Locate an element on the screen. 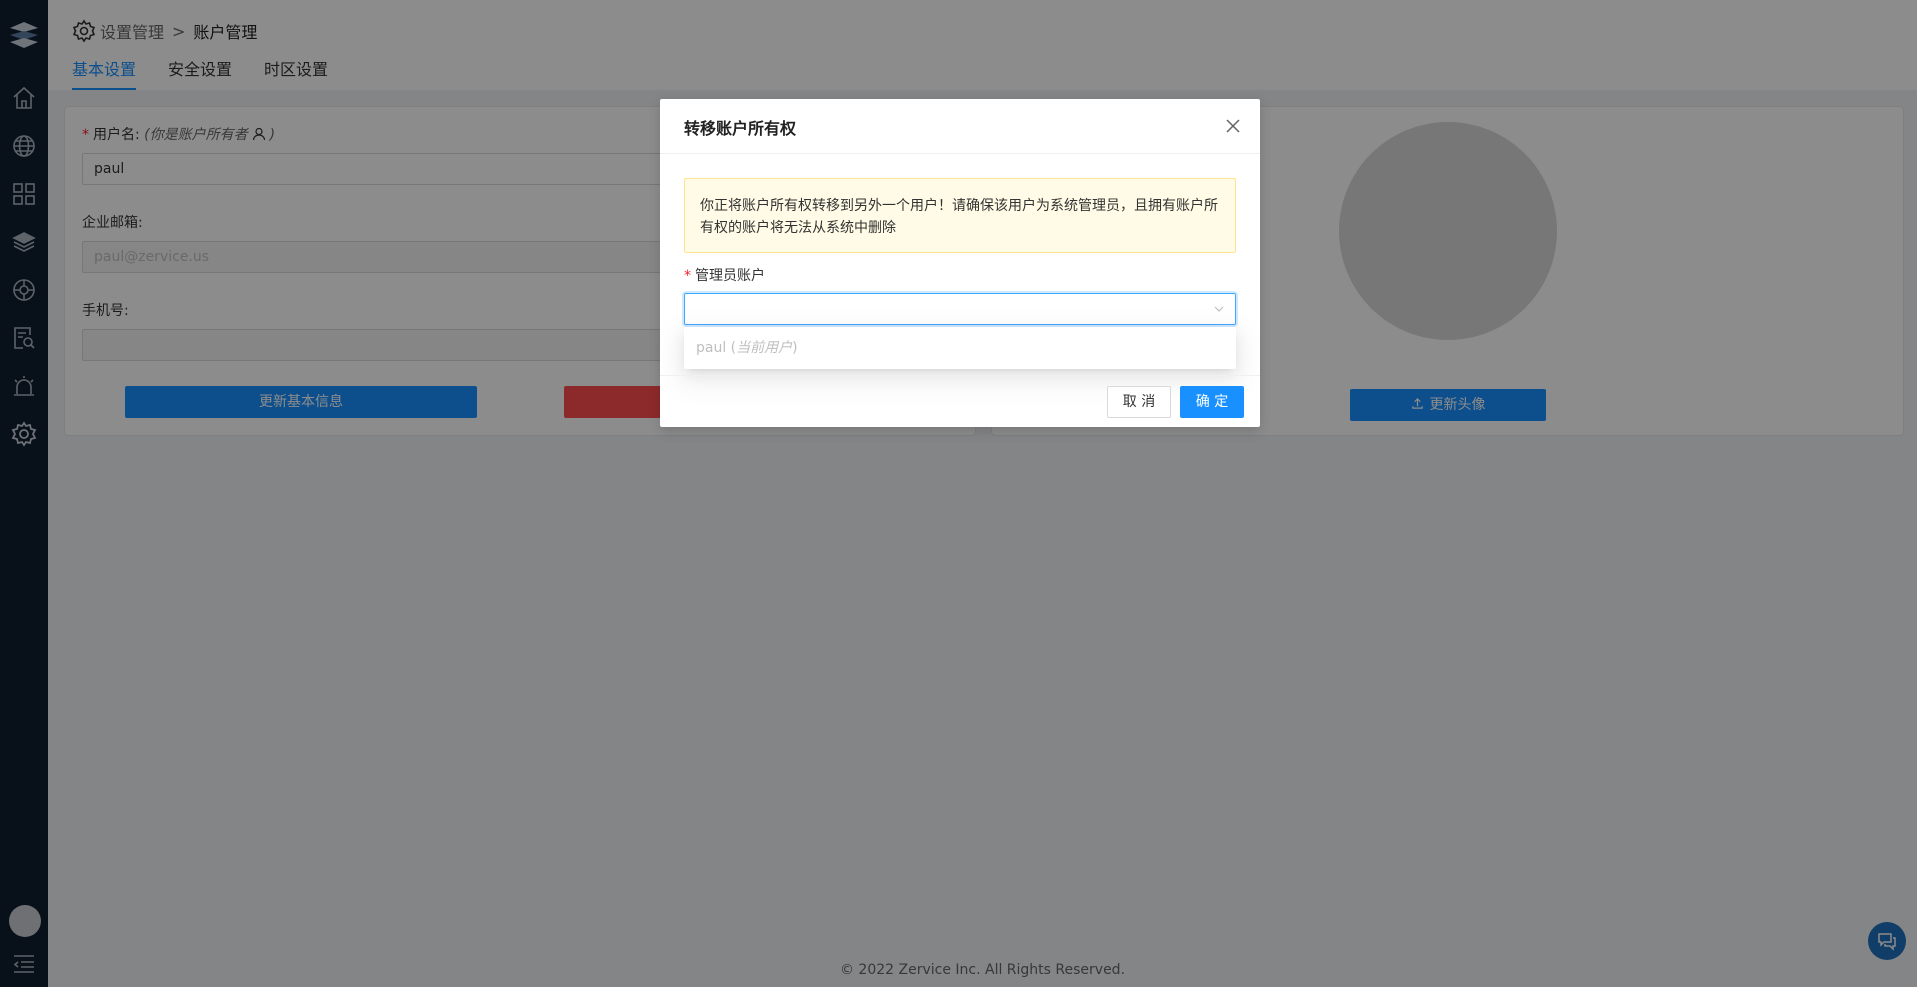  dropdown-option: paul (当前用户) is located at coordinates (960, 348).